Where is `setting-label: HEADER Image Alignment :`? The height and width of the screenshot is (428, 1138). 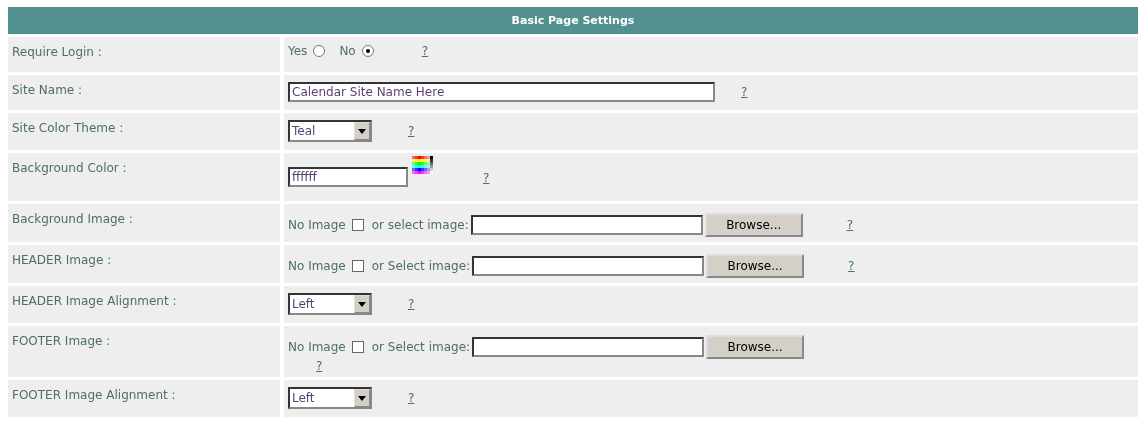
setting-label: HEADER Image Alignment : is located at coordinates (144, 304).